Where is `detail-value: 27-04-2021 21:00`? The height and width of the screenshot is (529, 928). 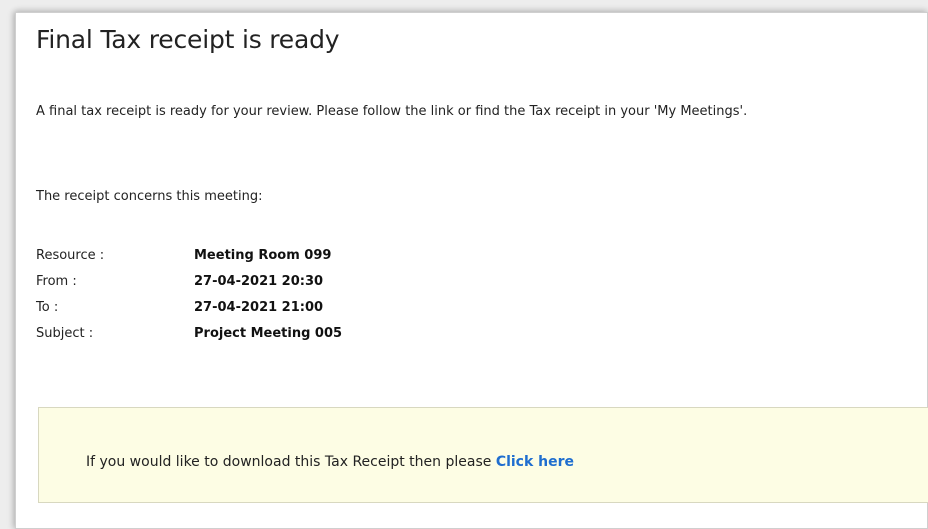 detail-value: 27-04-2021 21:00 is located at coordinates (259, 307).